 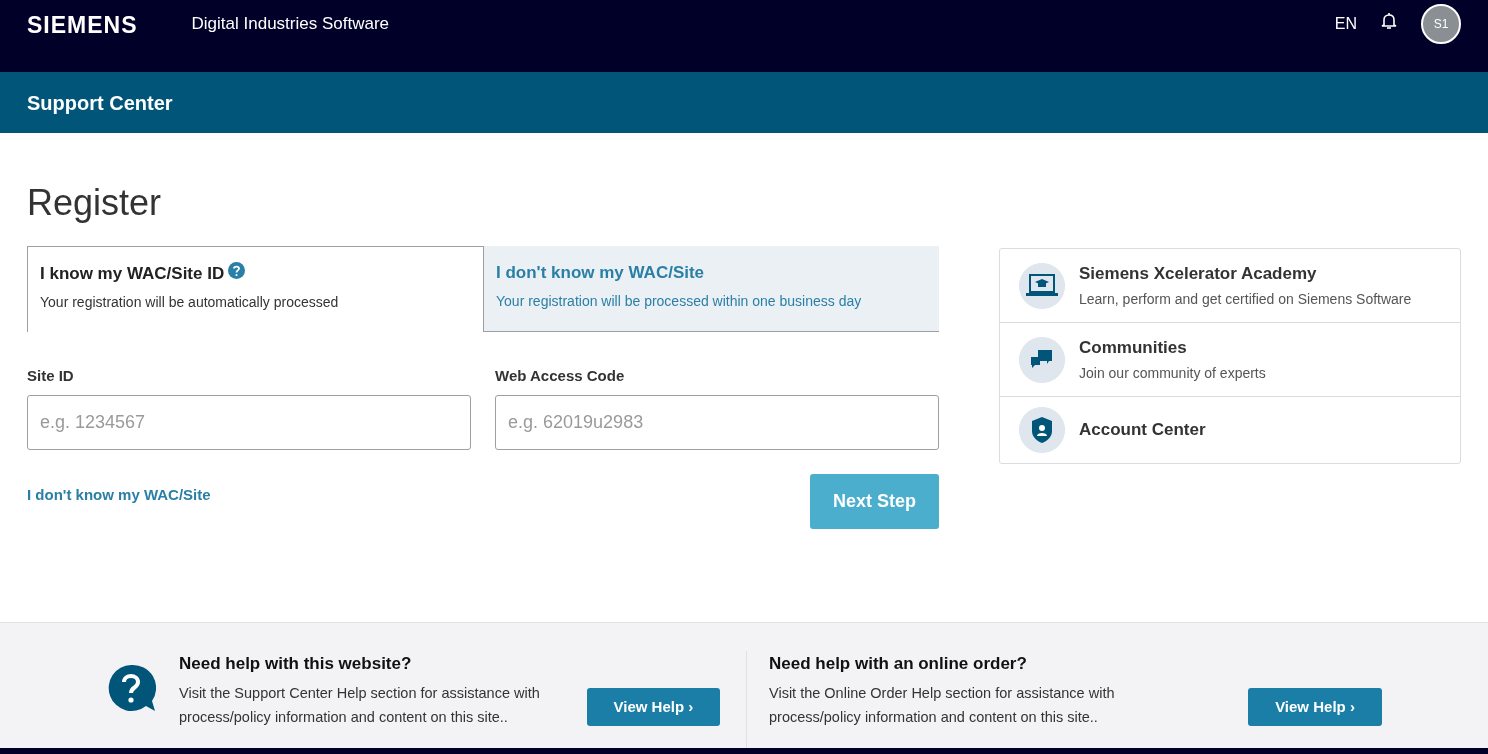 I want to click on help-text: Visit the Support Center Help section for assistance with process/policy information and content on this site.., so click(x=360, y=705).